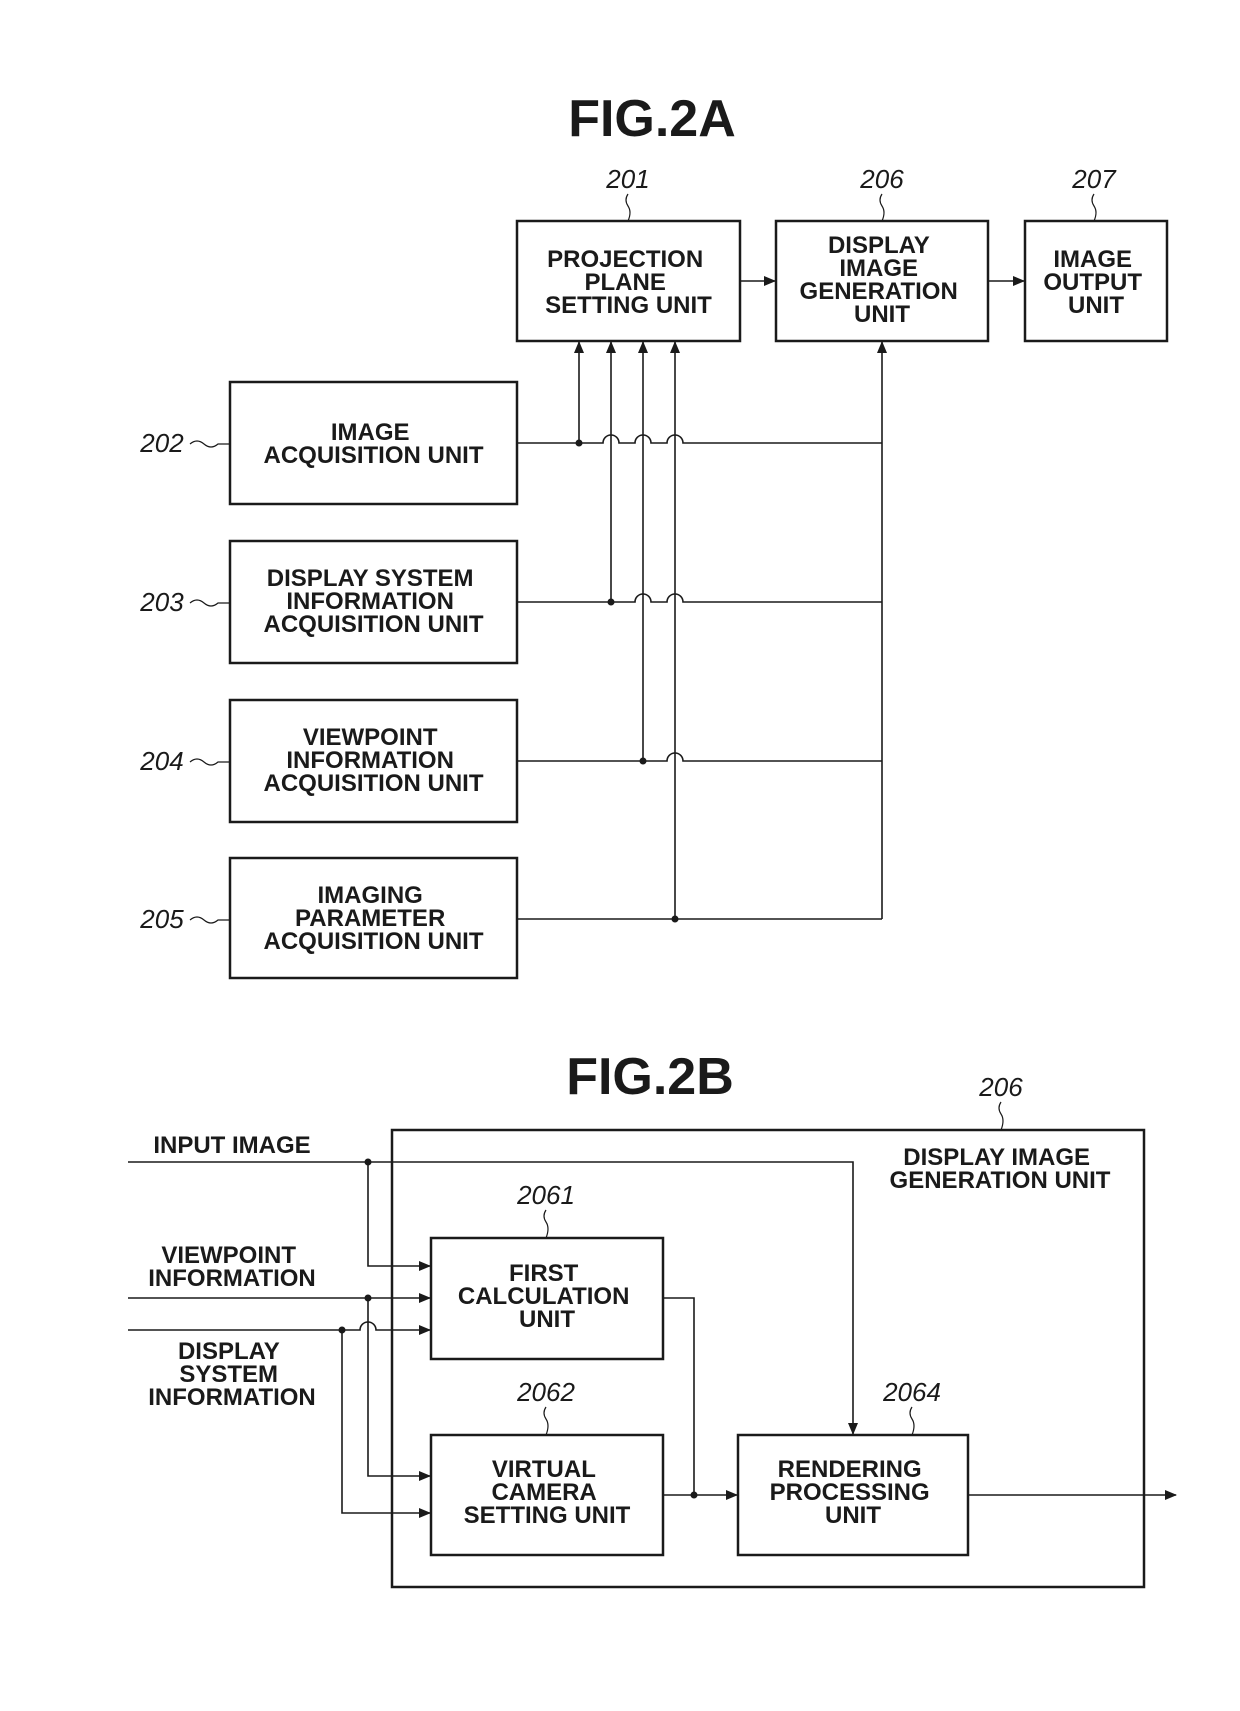  What do you see at coordinates (547, 1467) in the screenshot?
I see `block-2062-virtual-camera-setting-unit: VIRTUAL CAMERA SETTING UNIT 2062` at bounding box center [547, 1467].